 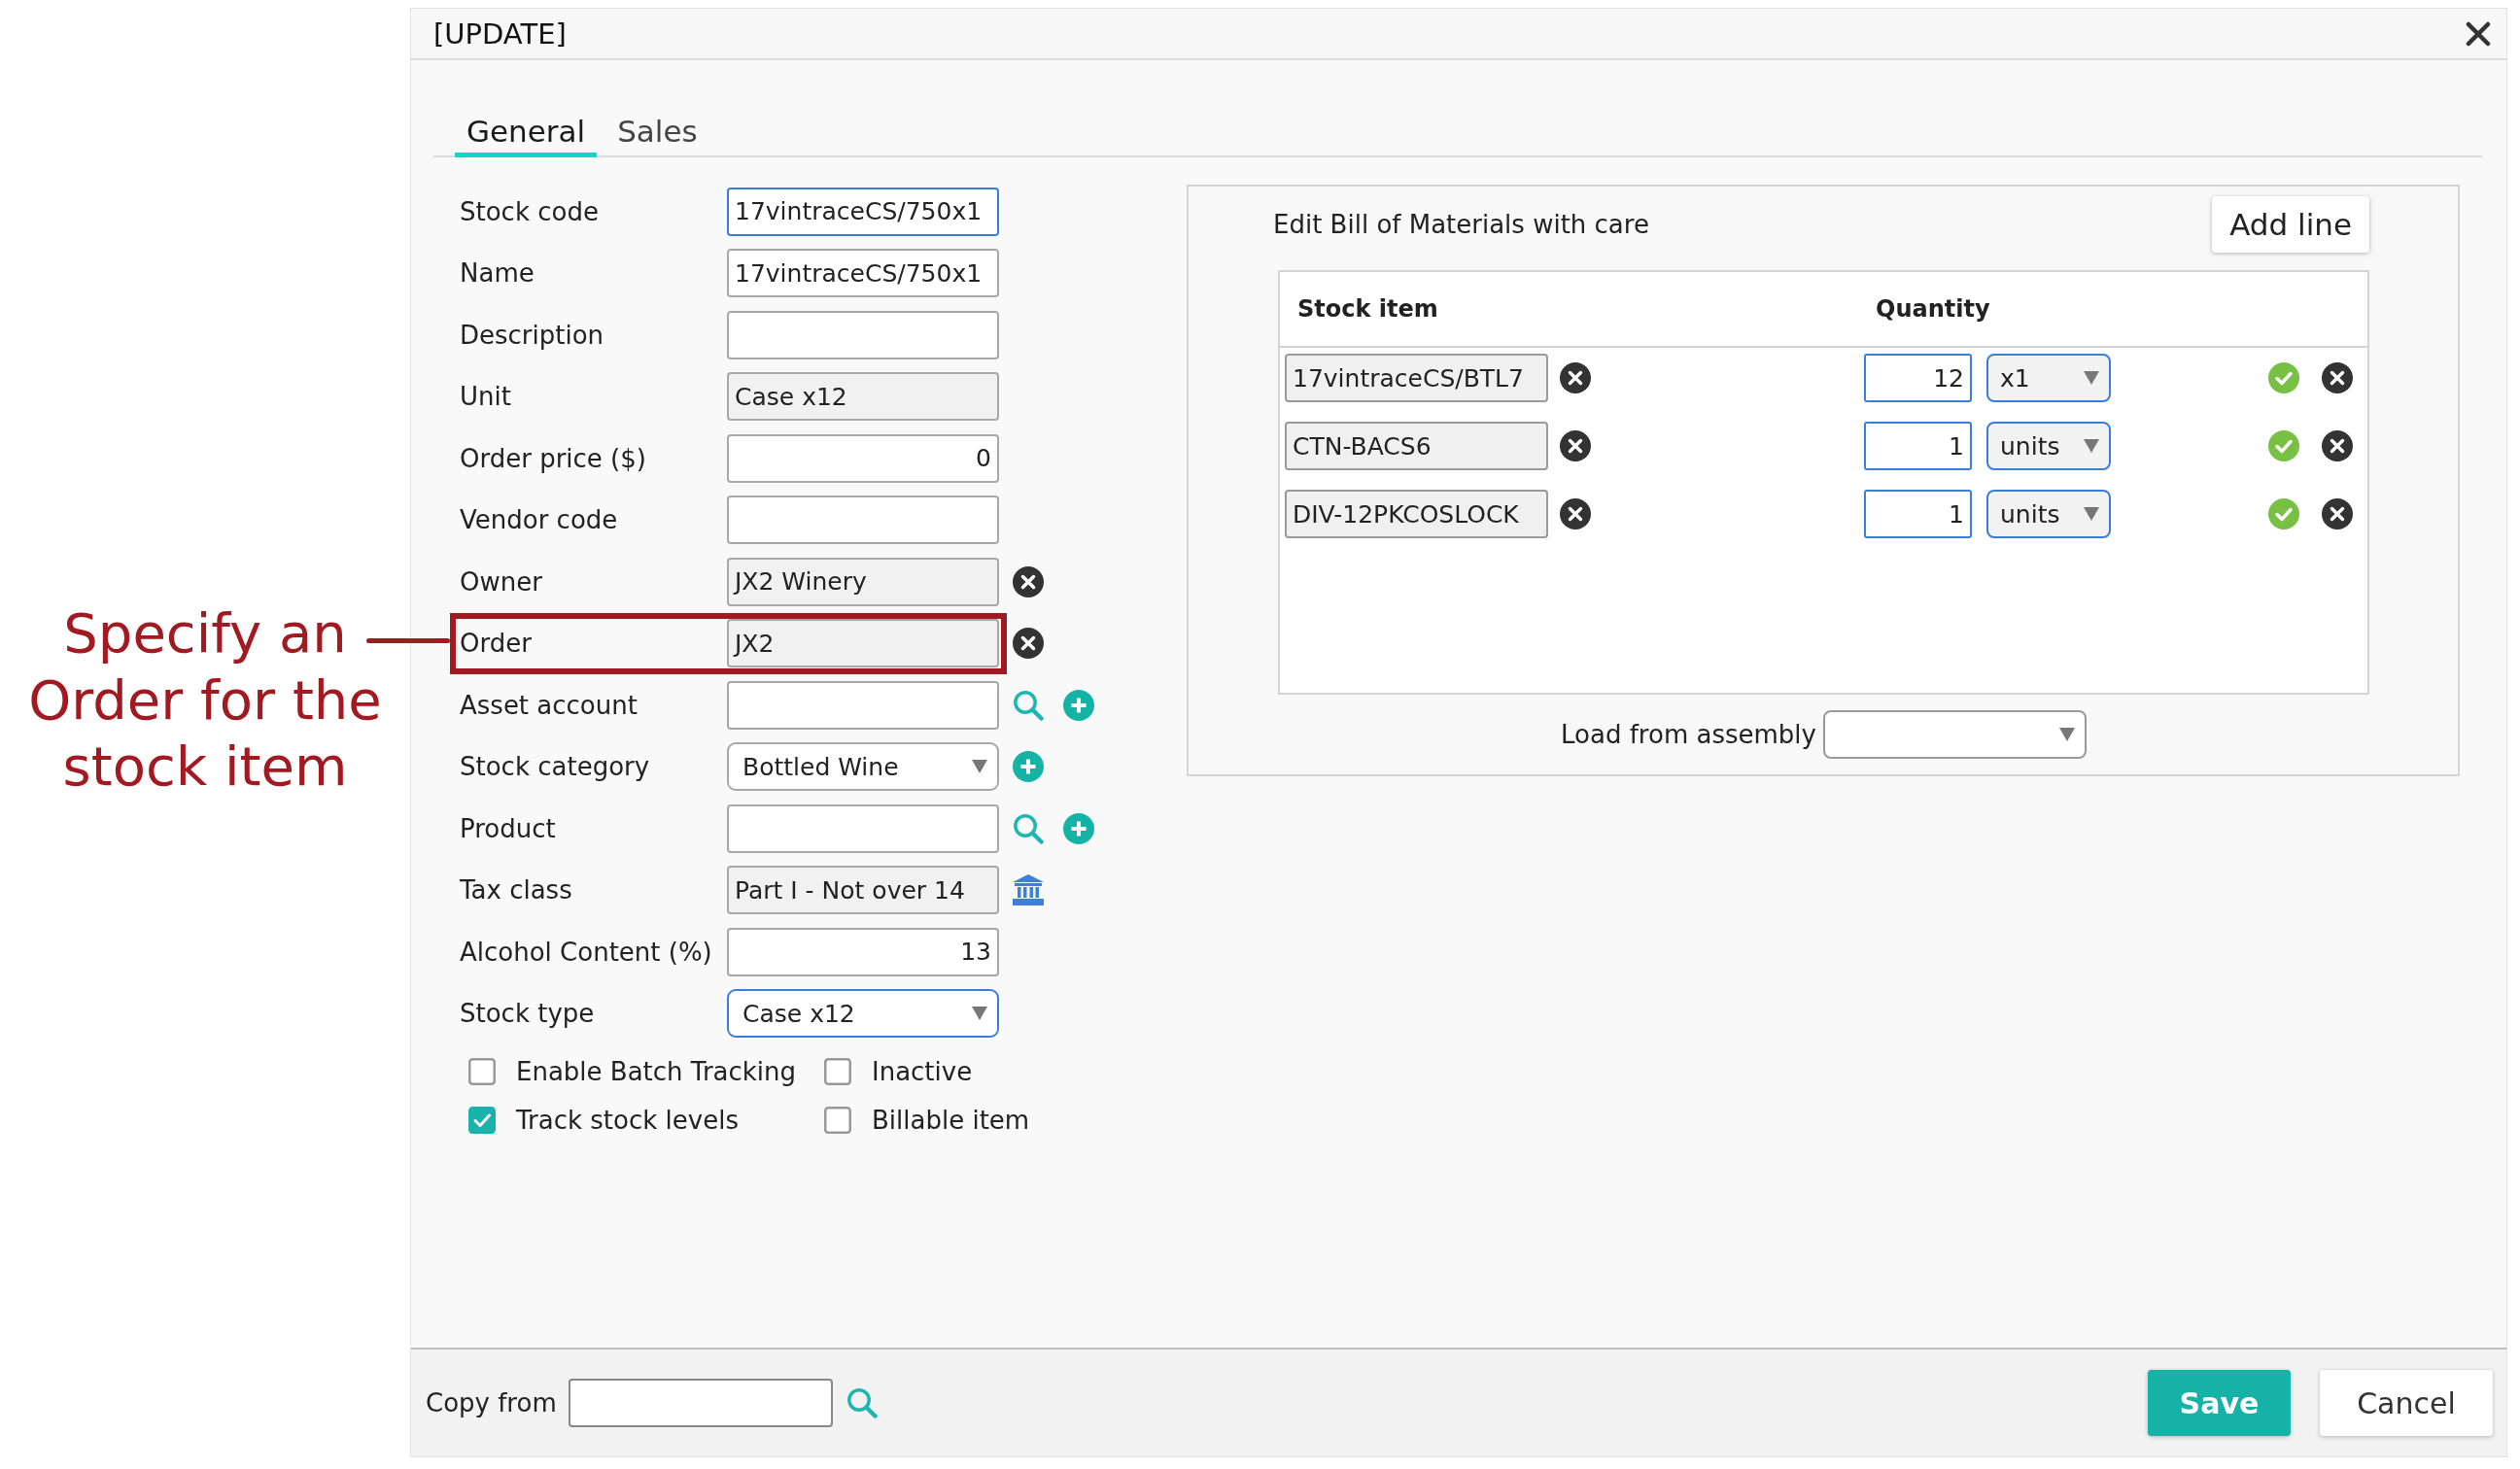 I want to click on field-label: Order, so click(x=496, y=644).